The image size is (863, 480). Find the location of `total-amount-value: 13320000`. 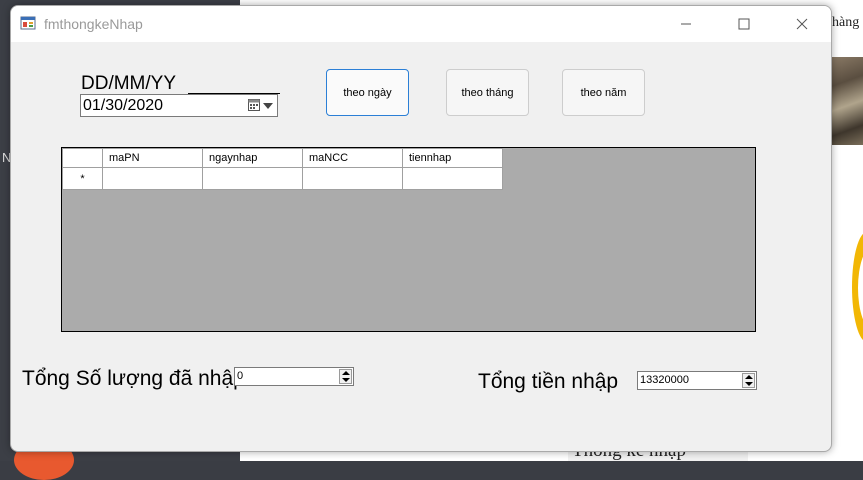

total-amount-value: 13320000 is located at coordinates (664, 380).